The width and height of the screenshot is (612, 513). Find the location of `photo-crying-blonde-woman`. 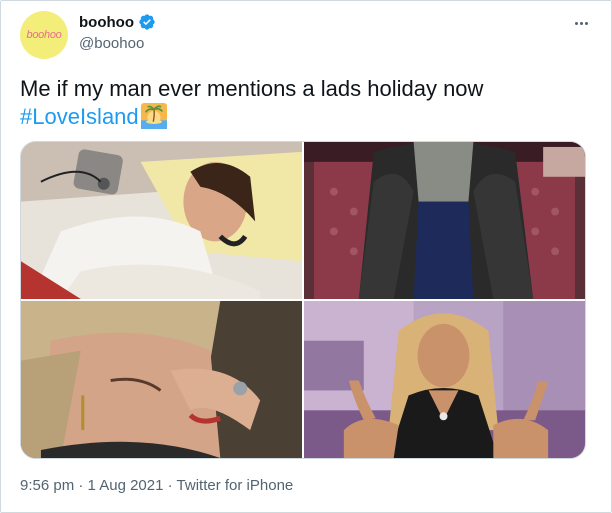

photo-crying-blonde-woman is located at coordinates (161, 379).